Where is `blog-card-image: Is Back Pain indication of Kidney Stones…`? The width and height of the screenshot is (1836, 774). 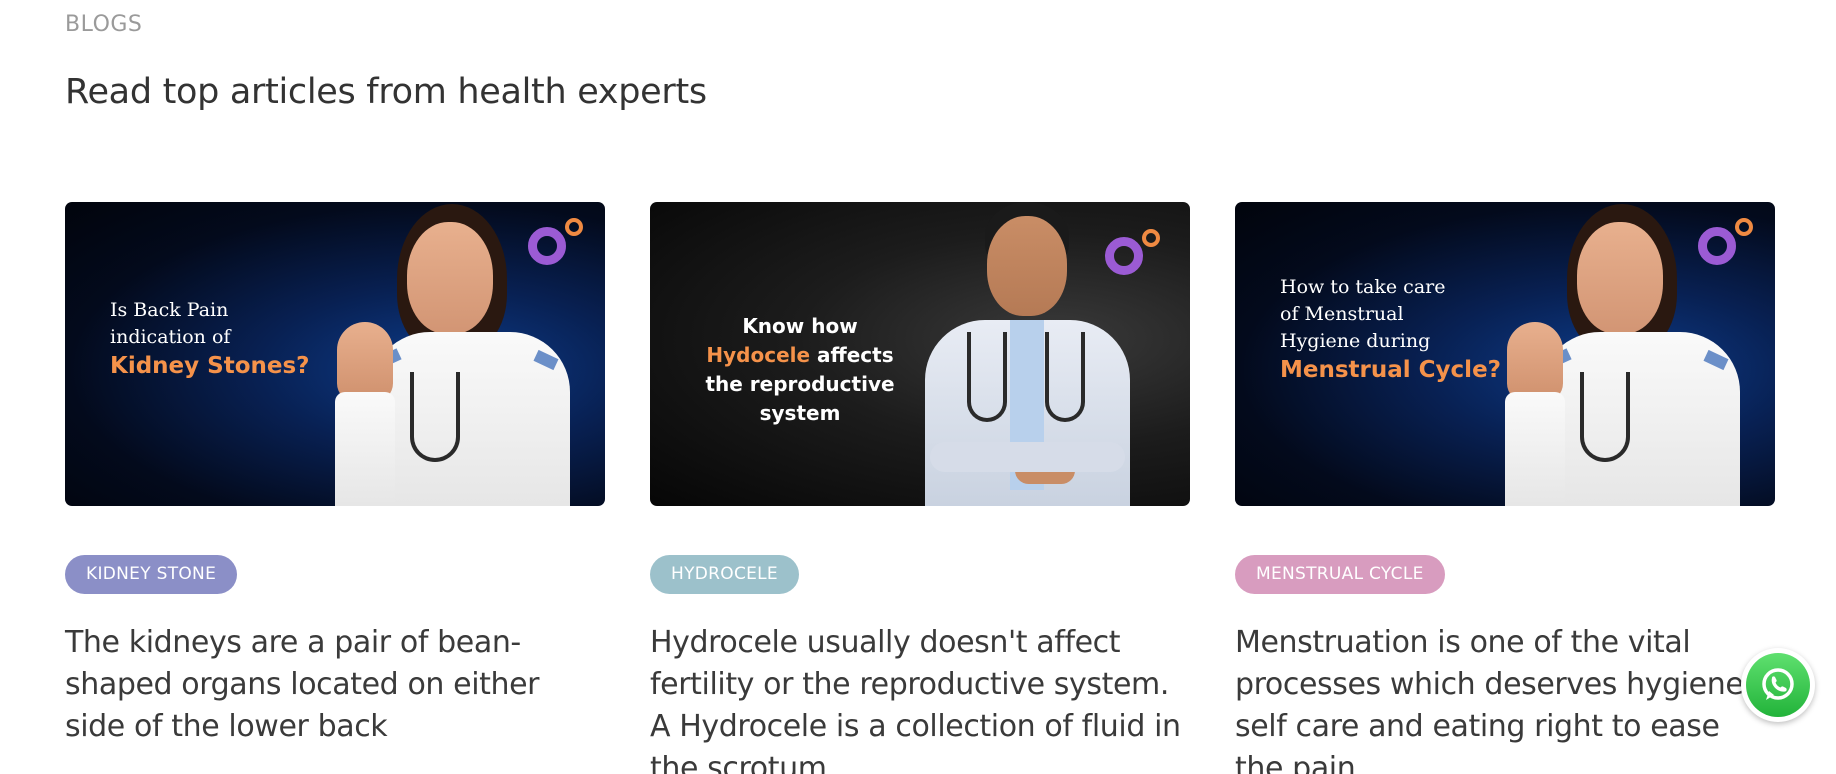 blog-card-image: Is Back Pain indication of Kidney Stones… is located at coordinates (335, 354).